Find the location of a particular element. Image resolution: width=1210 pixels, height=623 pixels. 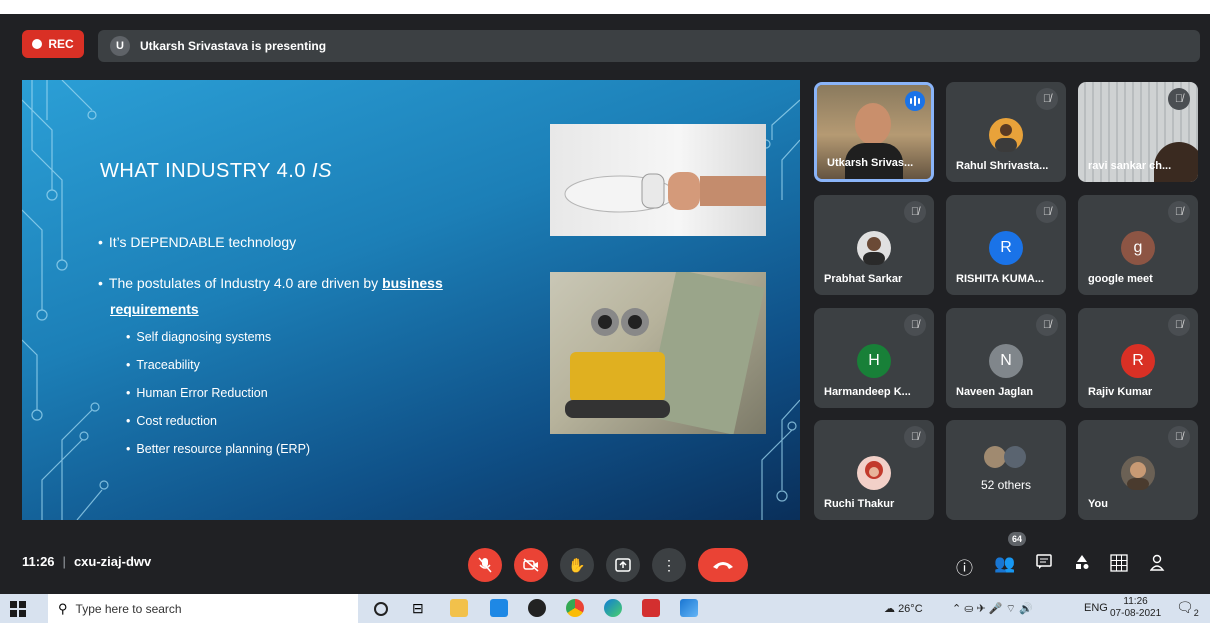

meeting-time: 11:26 is located at coordinates (38, 561).